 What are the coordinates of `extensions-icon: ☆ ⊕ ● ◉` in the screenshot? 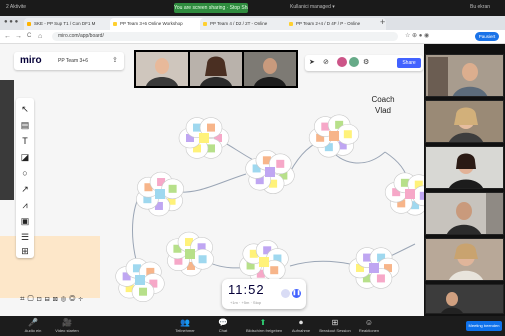 It's located at (417, 35).